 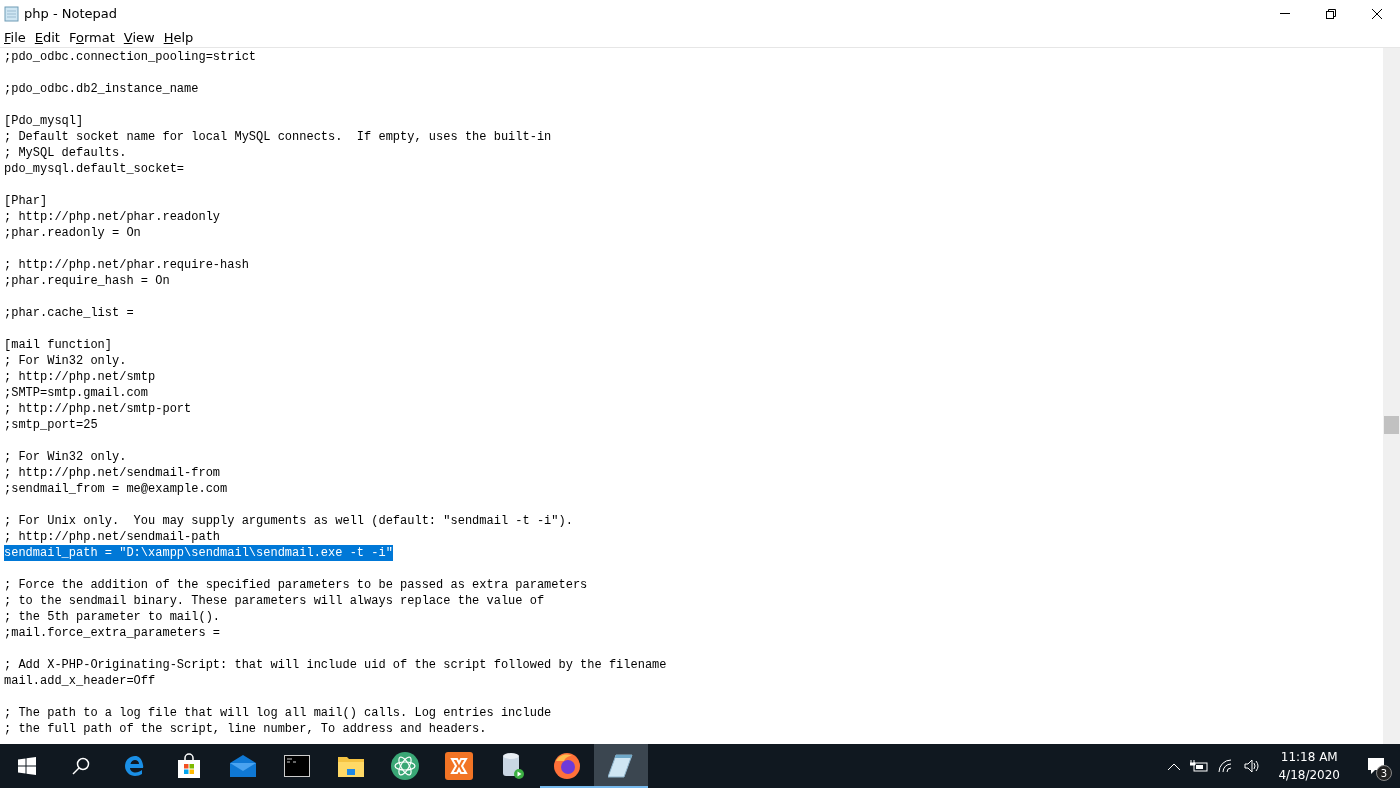 What do you see at coordinates (278, 713) in the screenshot?
I see `text-line: ; The path to a log file that will log all mail() calls. Log entries include` at bounding box center [278, 713].